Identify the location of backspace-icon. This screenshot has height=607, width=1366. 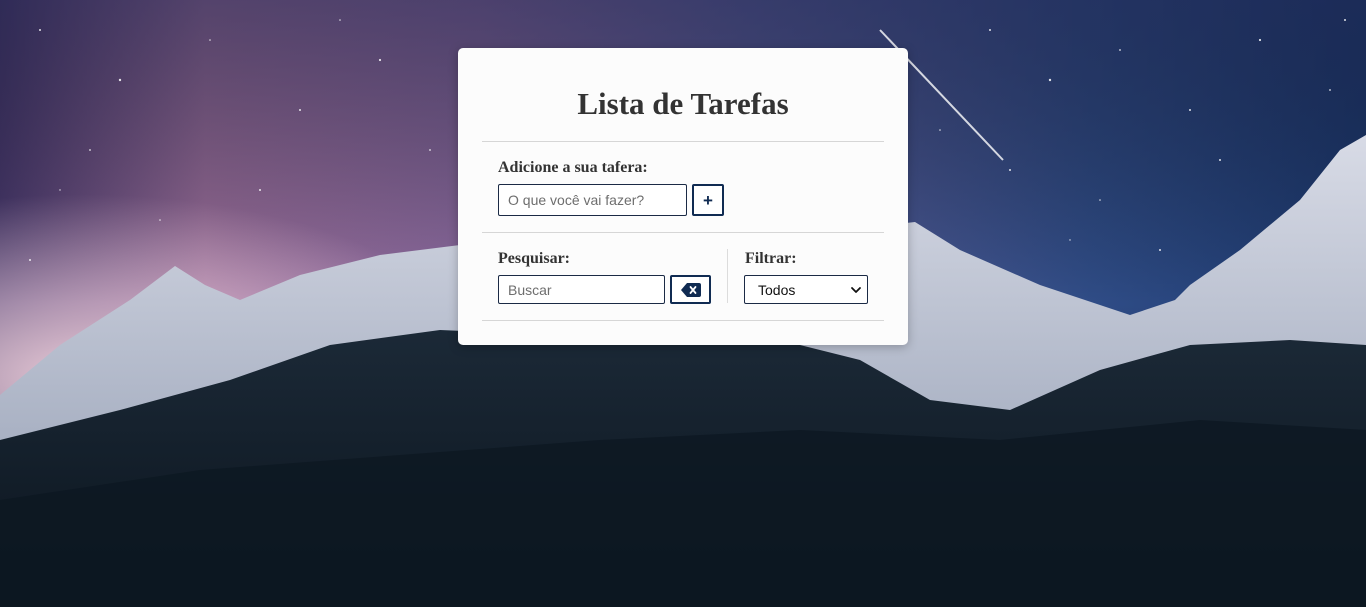
(690, 289).